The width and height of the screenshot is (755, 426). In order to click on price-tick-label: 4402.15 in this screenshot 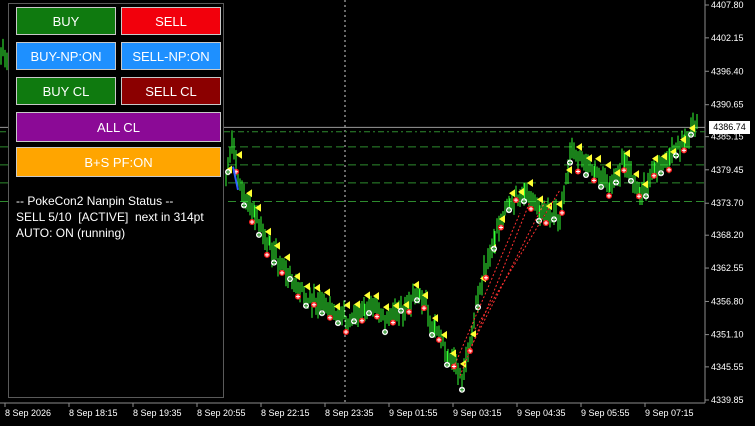, I will do `click(727, 38)`.